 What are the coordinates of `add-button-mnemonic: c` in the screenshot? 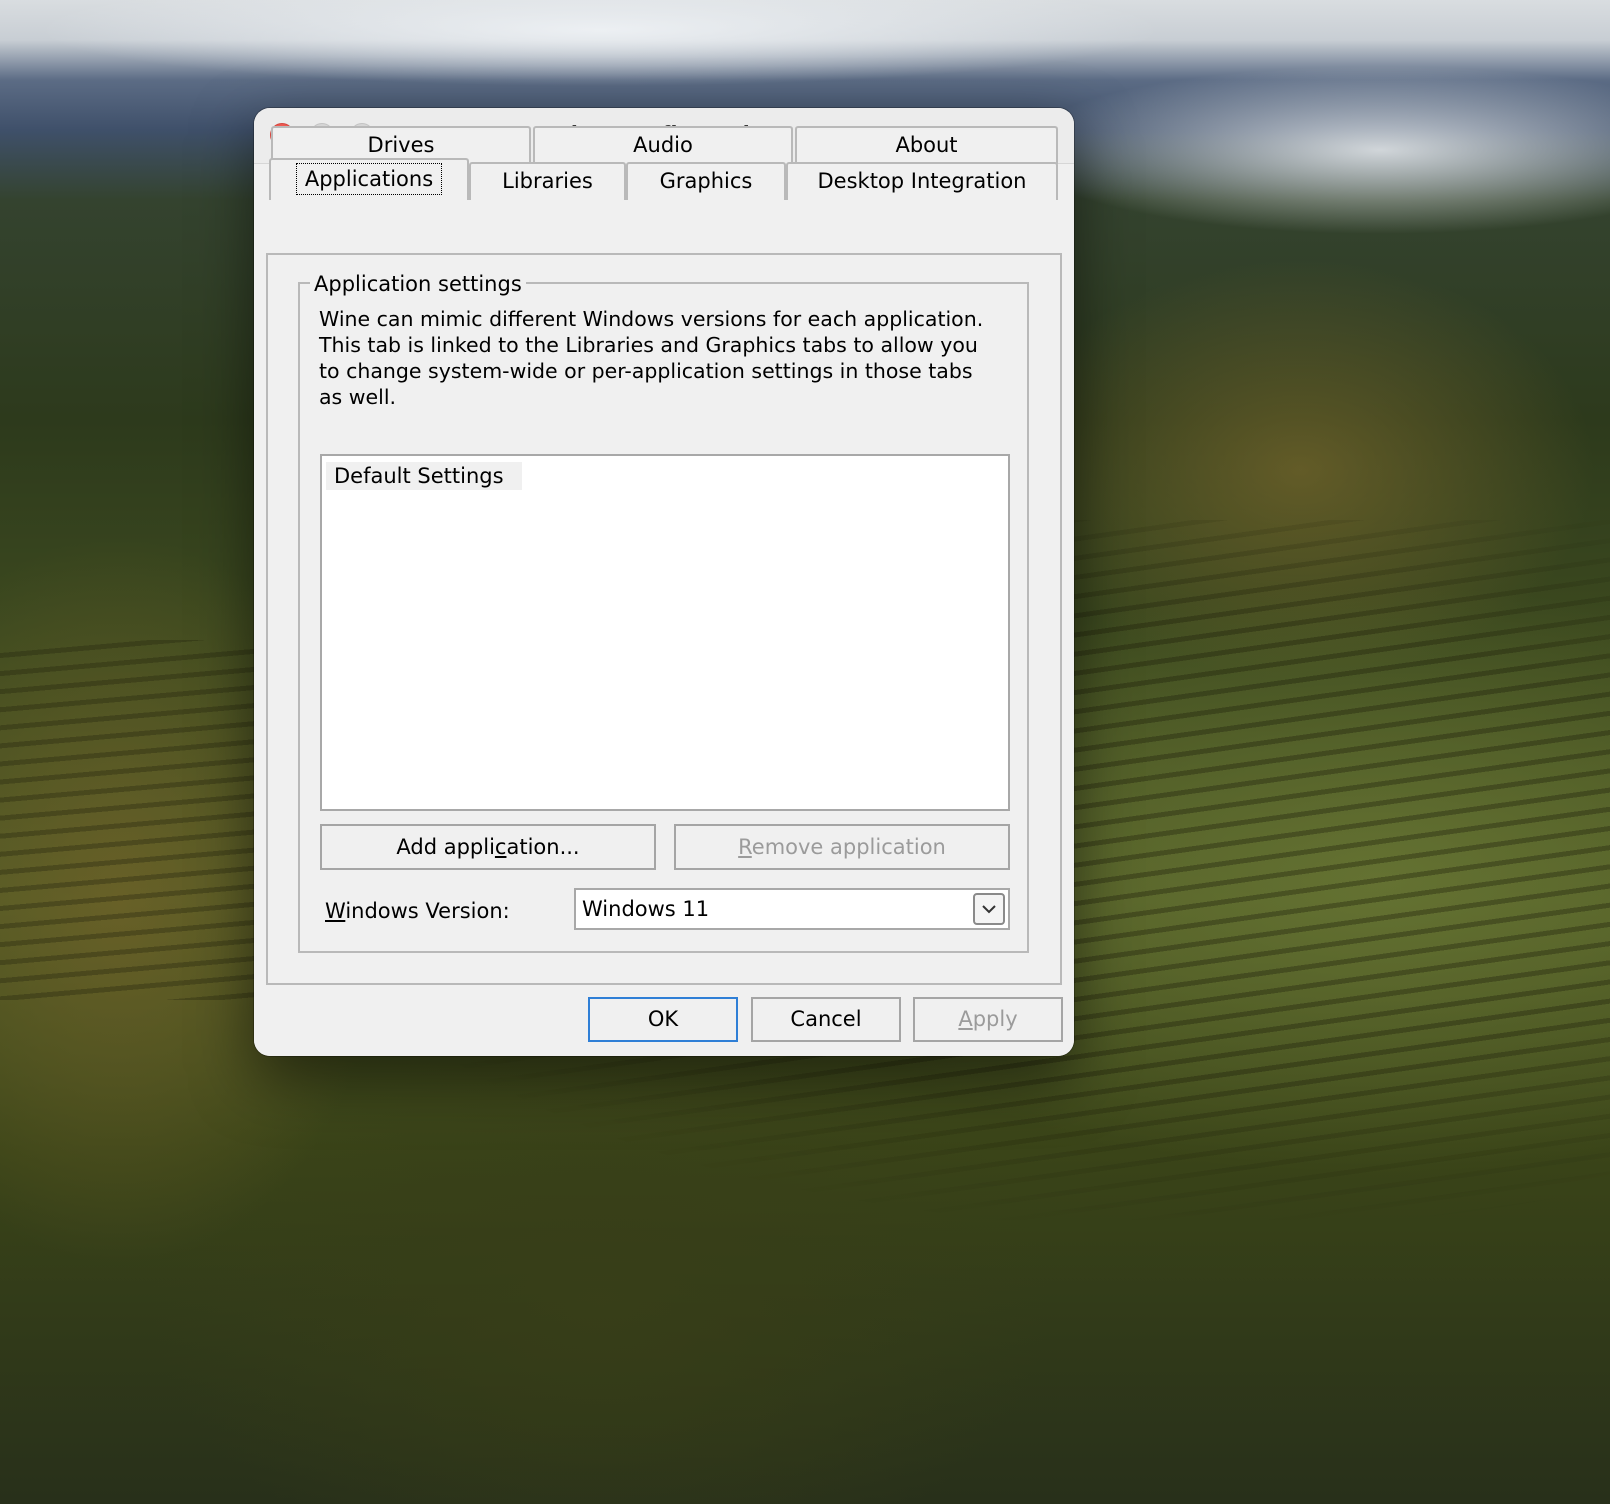 It's located at (500, 847).